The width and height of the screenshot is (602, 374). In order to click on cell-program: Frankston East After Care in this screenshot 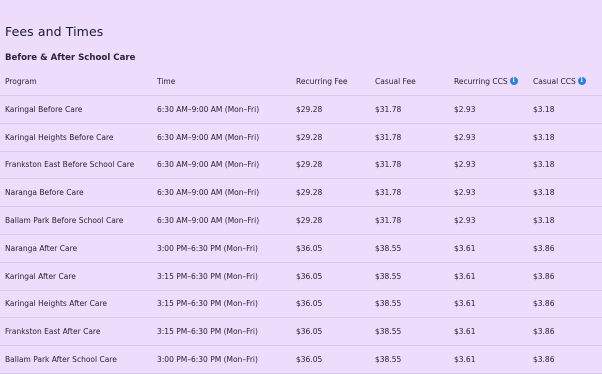, I will do `click(53, 332)`.